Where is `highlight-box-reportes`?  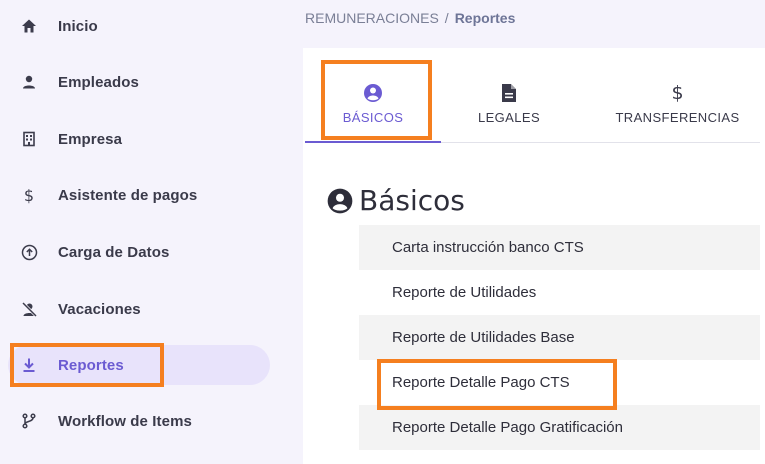 highlight-box-reportes is located at coordinates (87, 365).